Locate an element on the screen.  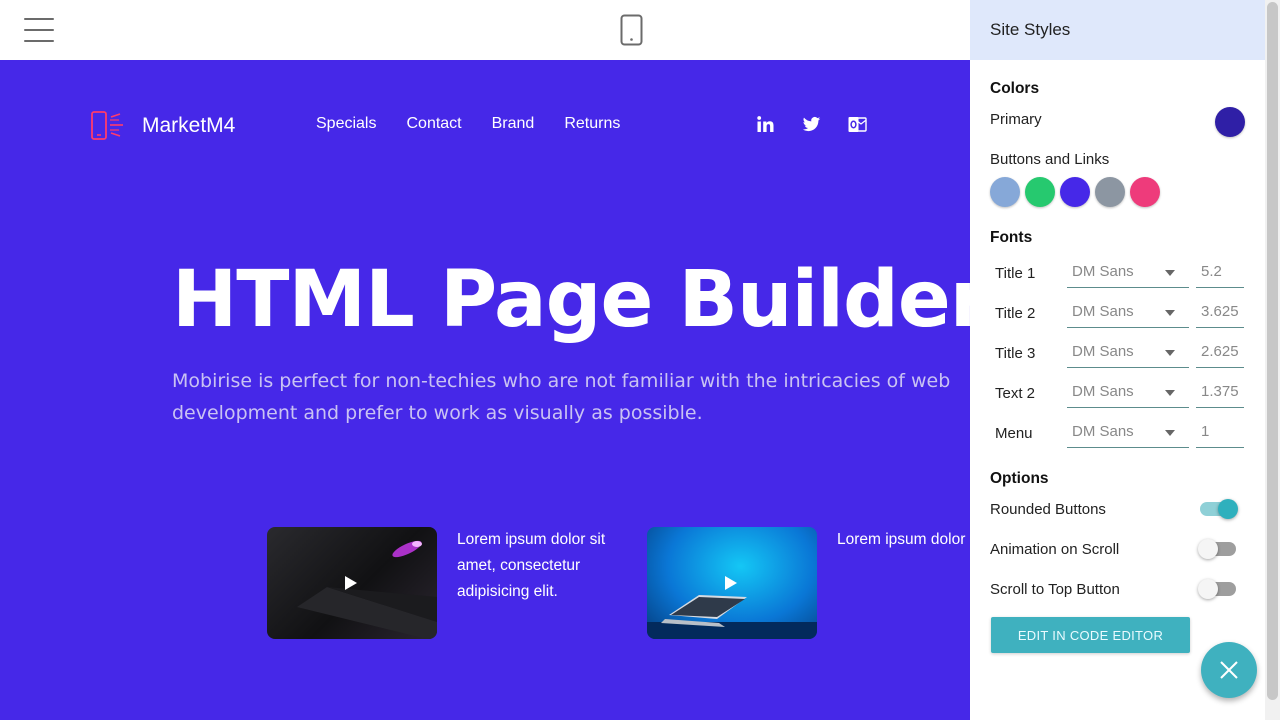
primary-color-label: Primary is located at coordinates (1016, 119).